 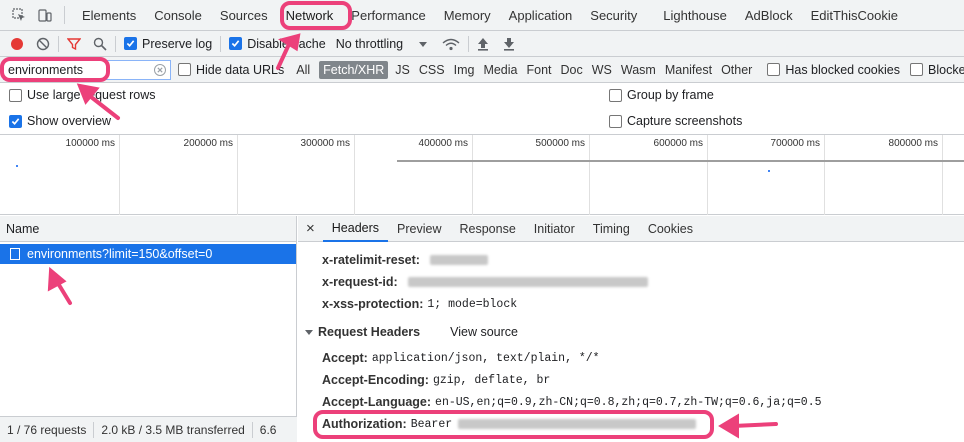 What do you see at coordinates (236, 43) in the screenshot?
I see `disable-cache-checkbox` at bounding box center [236, 43].